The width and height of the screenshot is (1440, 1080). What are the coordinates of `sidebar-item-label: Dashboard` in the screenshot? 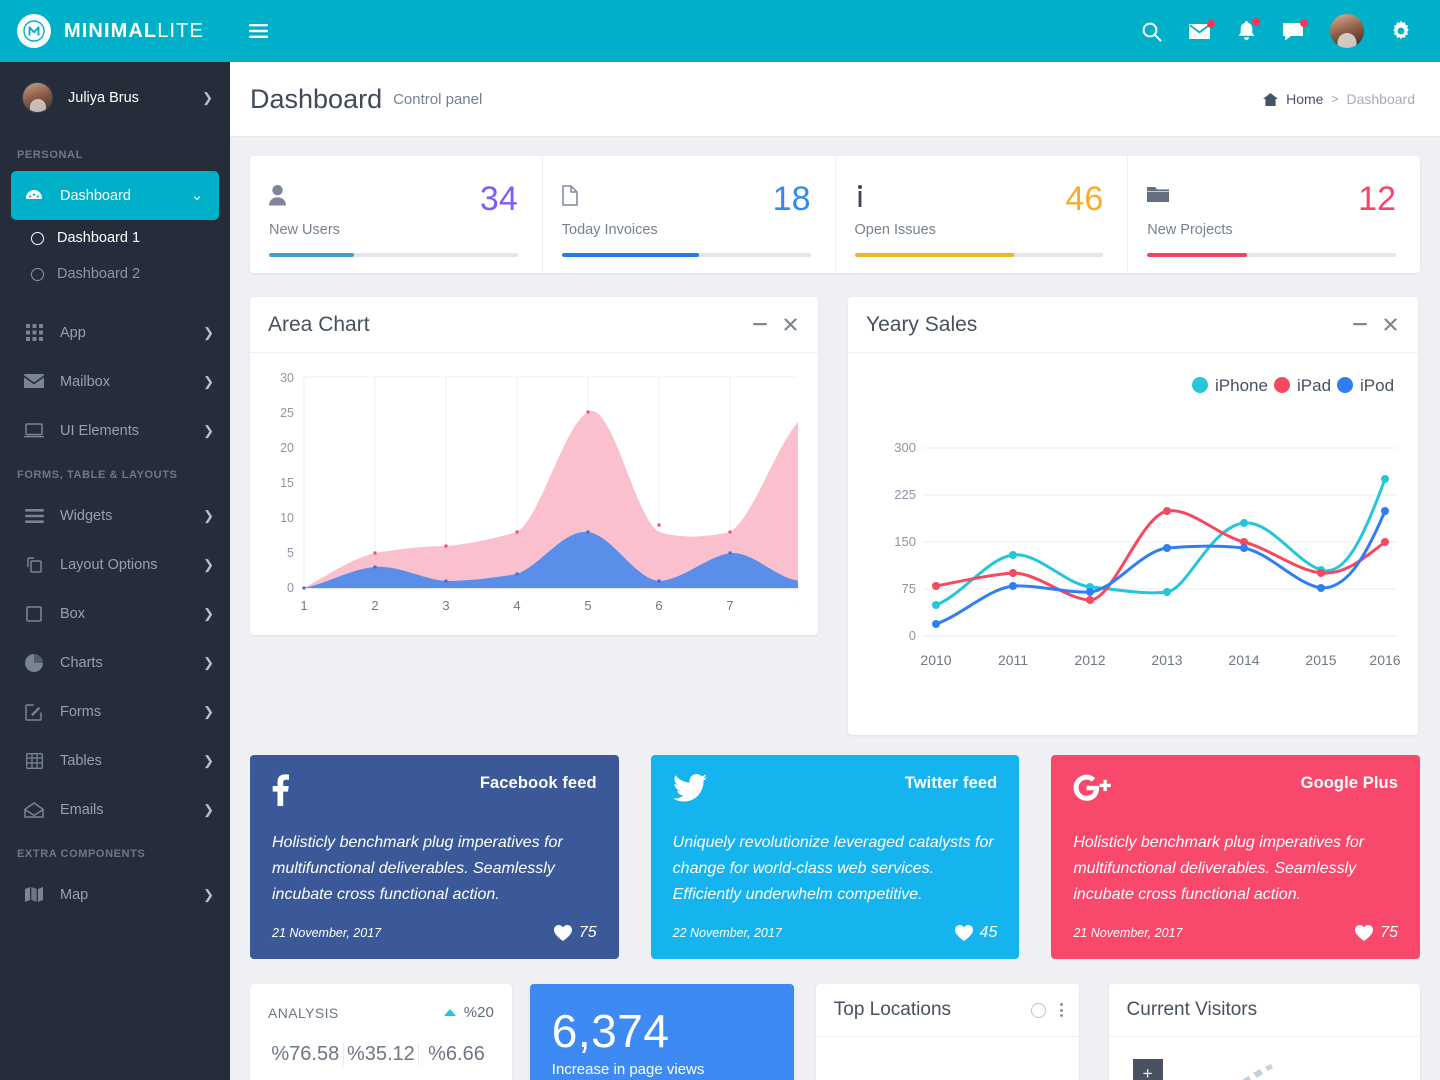 It's located at (95, 195).